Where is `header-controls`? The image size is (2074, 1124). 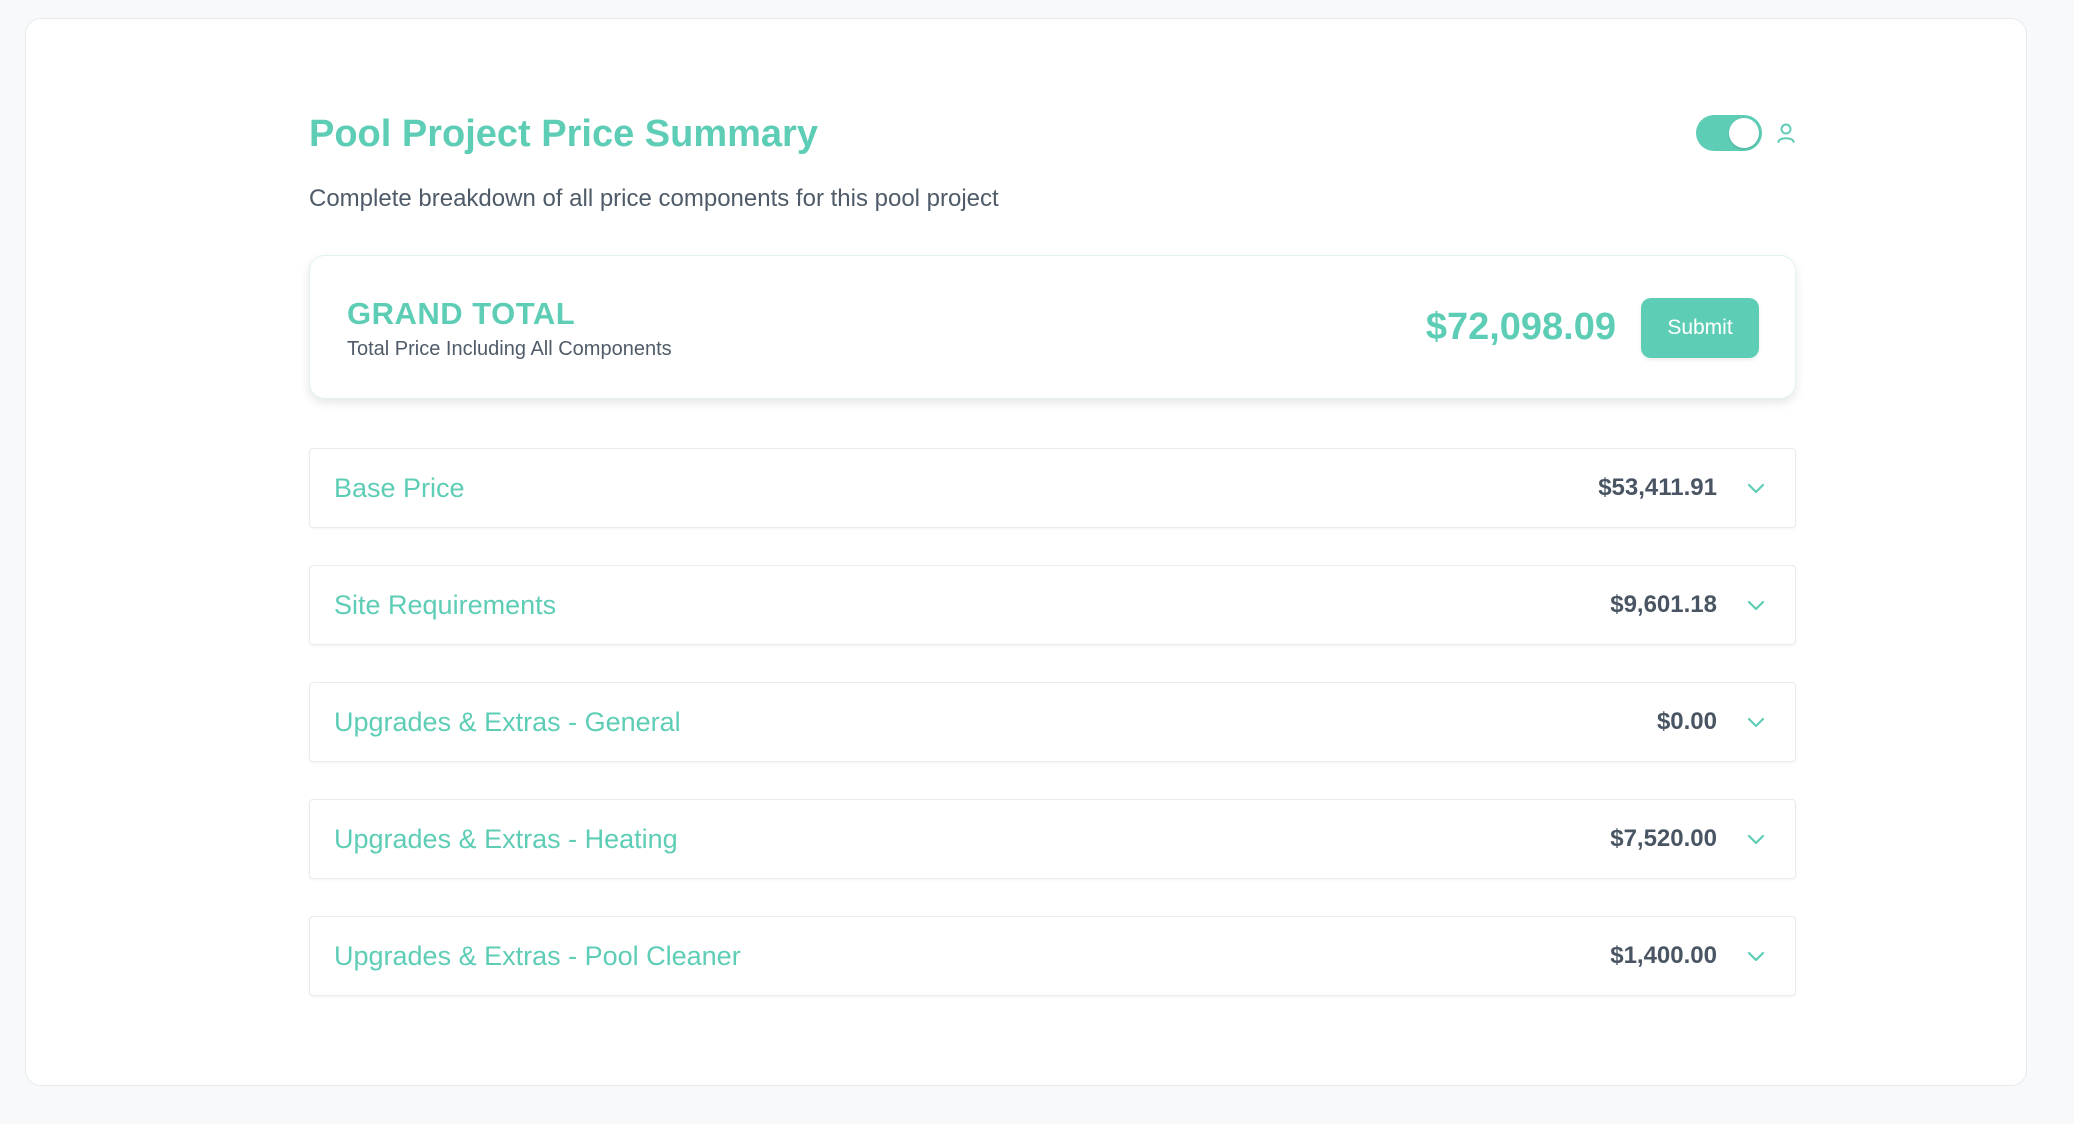 header-controls is located at coordinates (1746, 133).